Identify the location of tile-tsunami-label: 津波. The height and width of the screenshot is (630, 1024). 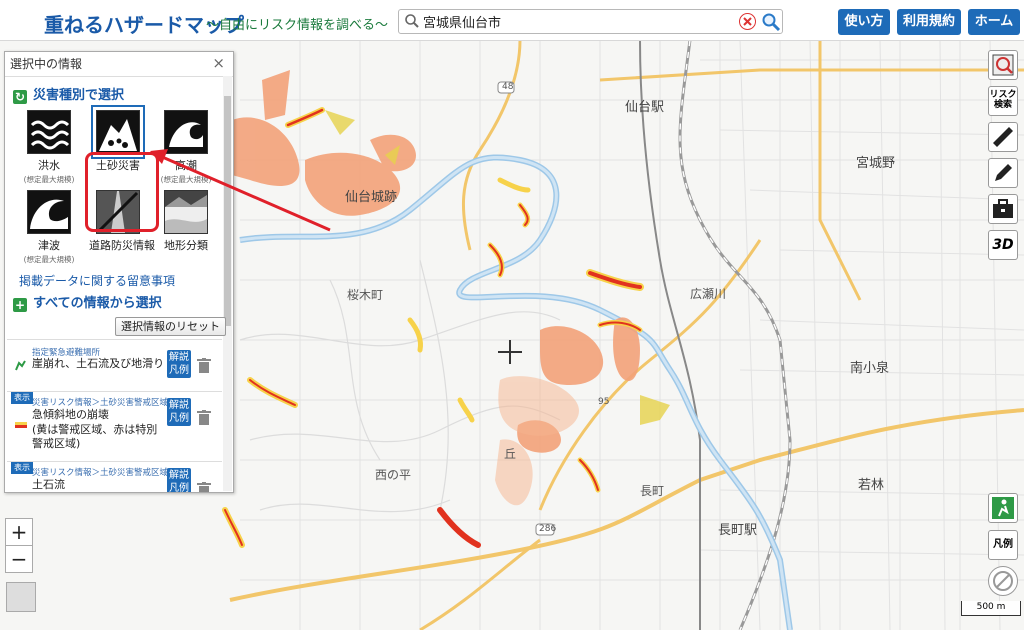
(49, 245).